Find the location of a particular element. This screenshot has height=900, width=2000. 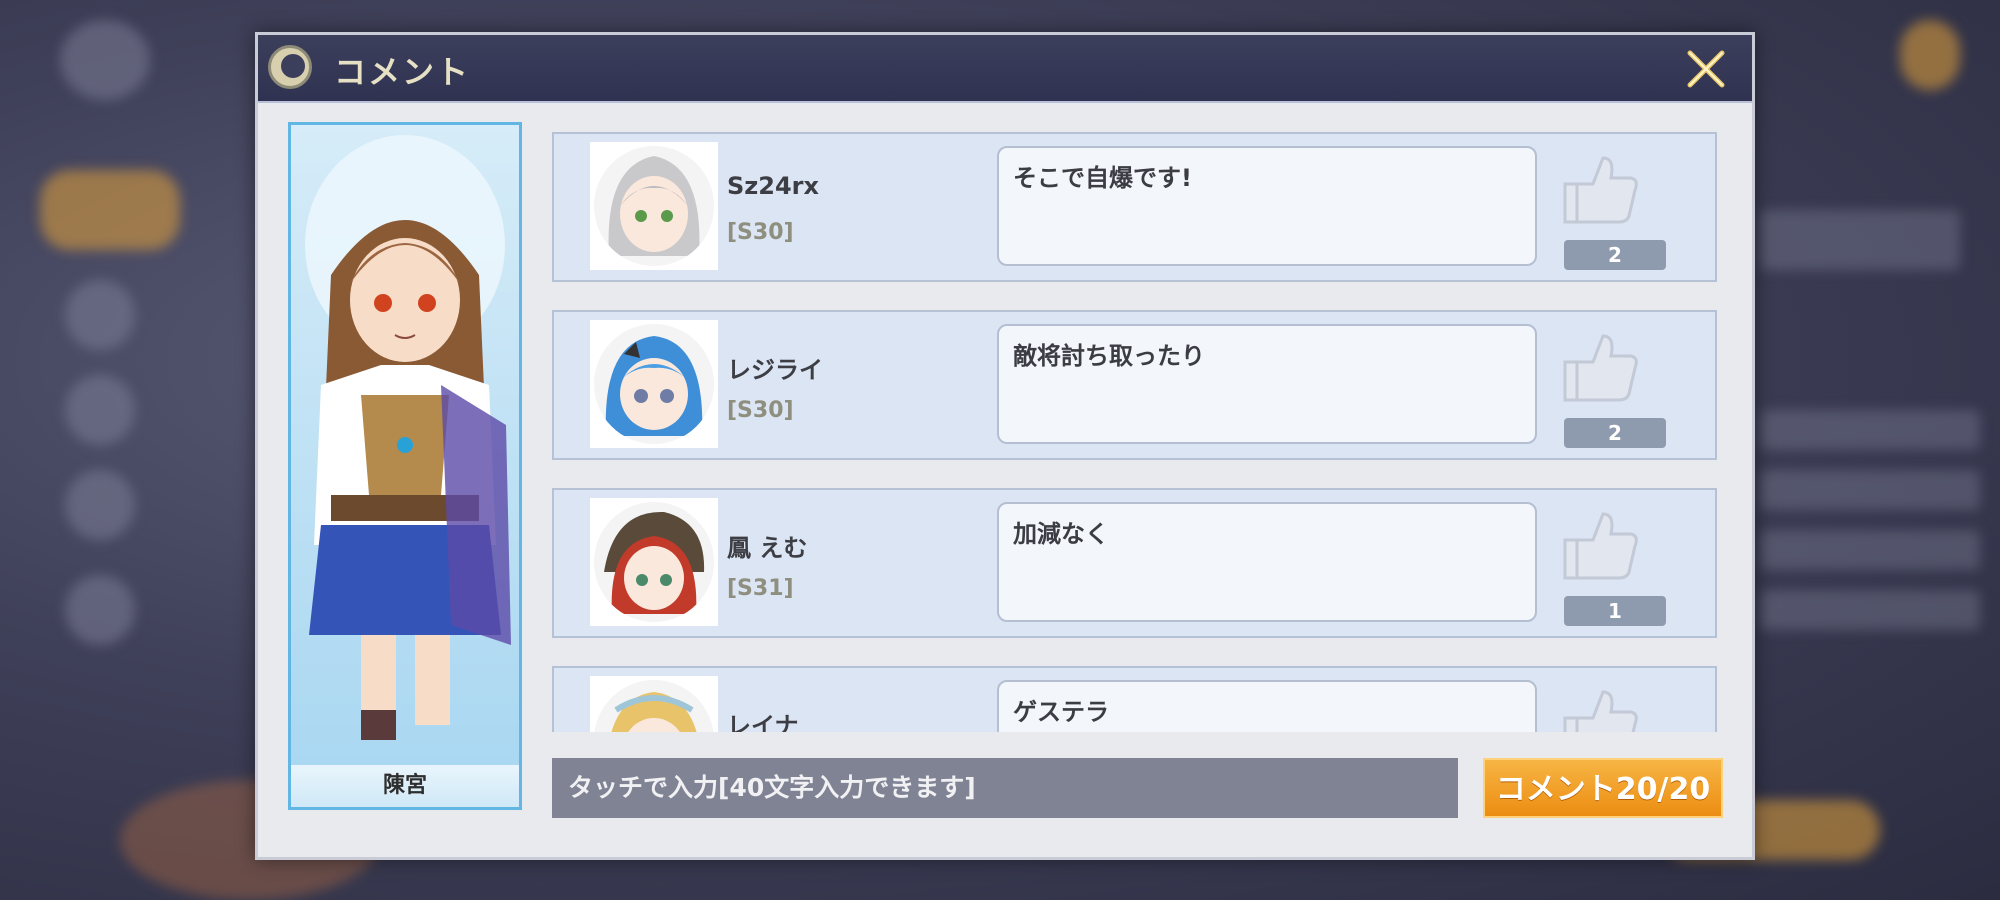

moon-emblem-icon is located at coordinates (290, 67).